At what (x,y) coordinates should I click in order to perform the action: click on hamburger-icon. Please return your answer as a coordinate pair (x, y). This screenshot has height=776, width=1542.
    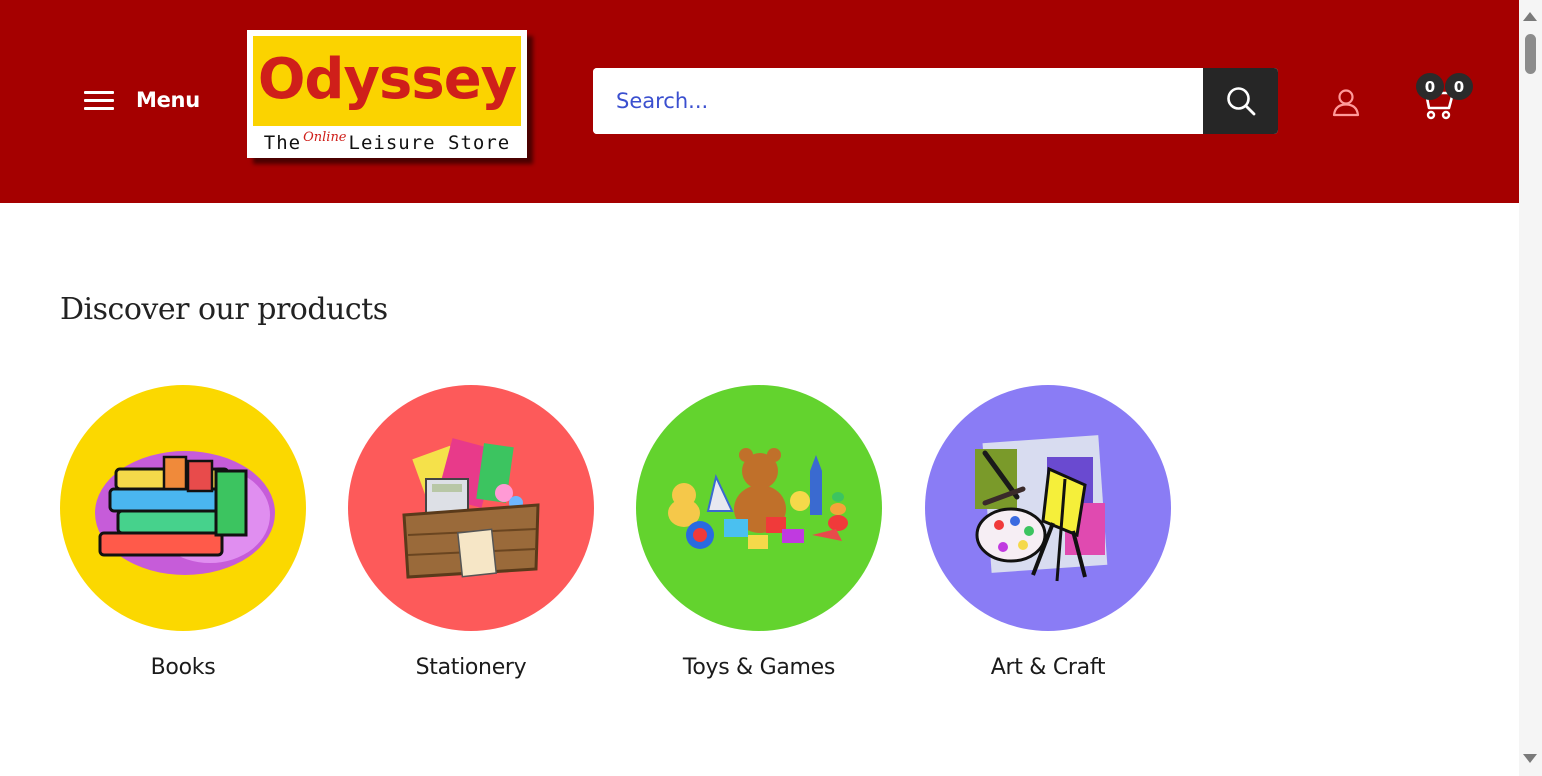
    Looking at the image, I should click on (99, 100).